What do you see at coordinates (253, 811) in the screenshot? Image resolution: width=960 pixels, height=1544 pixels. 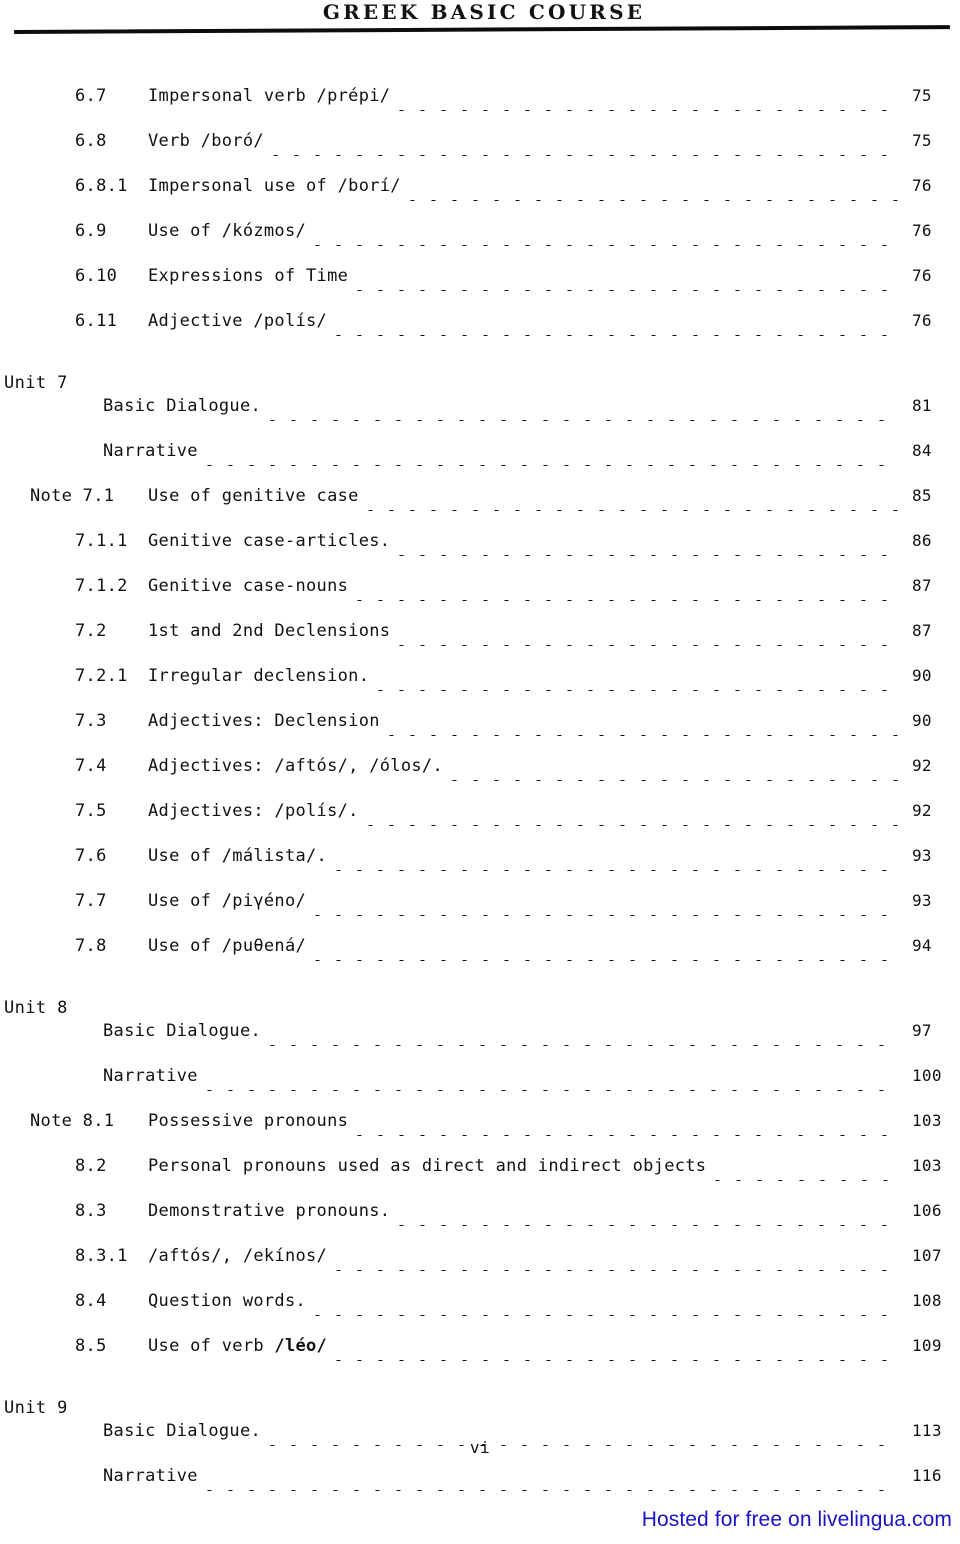 I see `toc-entry-title: Adjectives: /polís/.` at bounding box center [253, 811].